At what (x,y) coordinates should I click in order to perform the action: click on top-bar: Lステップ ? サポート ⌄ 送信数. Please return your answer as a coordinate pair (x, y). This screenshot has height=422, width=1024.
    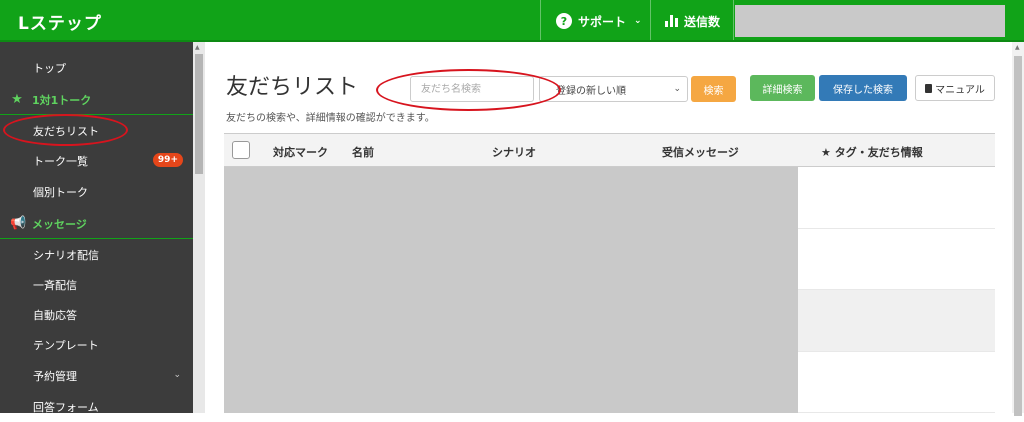
    Looking at the image, I should click on (512, 21).